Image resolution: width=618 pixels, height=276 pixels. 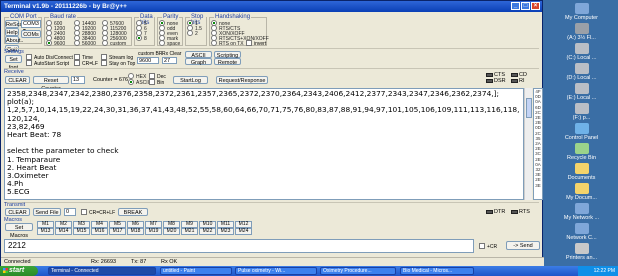 What do you see at coordinates (189, 224) in the screenshot?
I see `macro-button-m9: M9` at bounding box center [189, 224].